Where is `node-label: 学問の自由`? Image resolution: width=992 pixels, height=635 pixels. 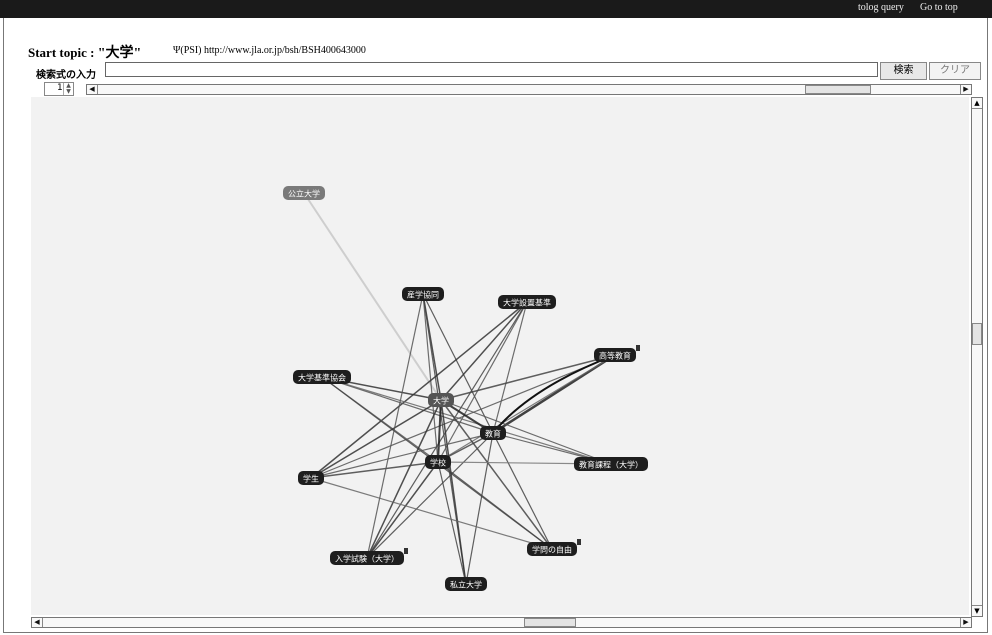 node-label: 学問の自由 is located at coordinates (552, 550).